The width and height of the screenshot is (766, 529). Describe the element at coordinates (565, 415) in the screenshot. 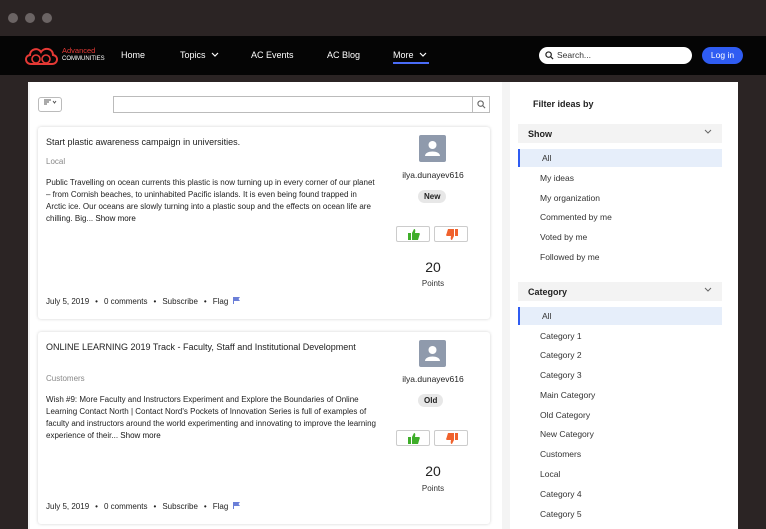

I see `category-item-label: Old Category` at that location.